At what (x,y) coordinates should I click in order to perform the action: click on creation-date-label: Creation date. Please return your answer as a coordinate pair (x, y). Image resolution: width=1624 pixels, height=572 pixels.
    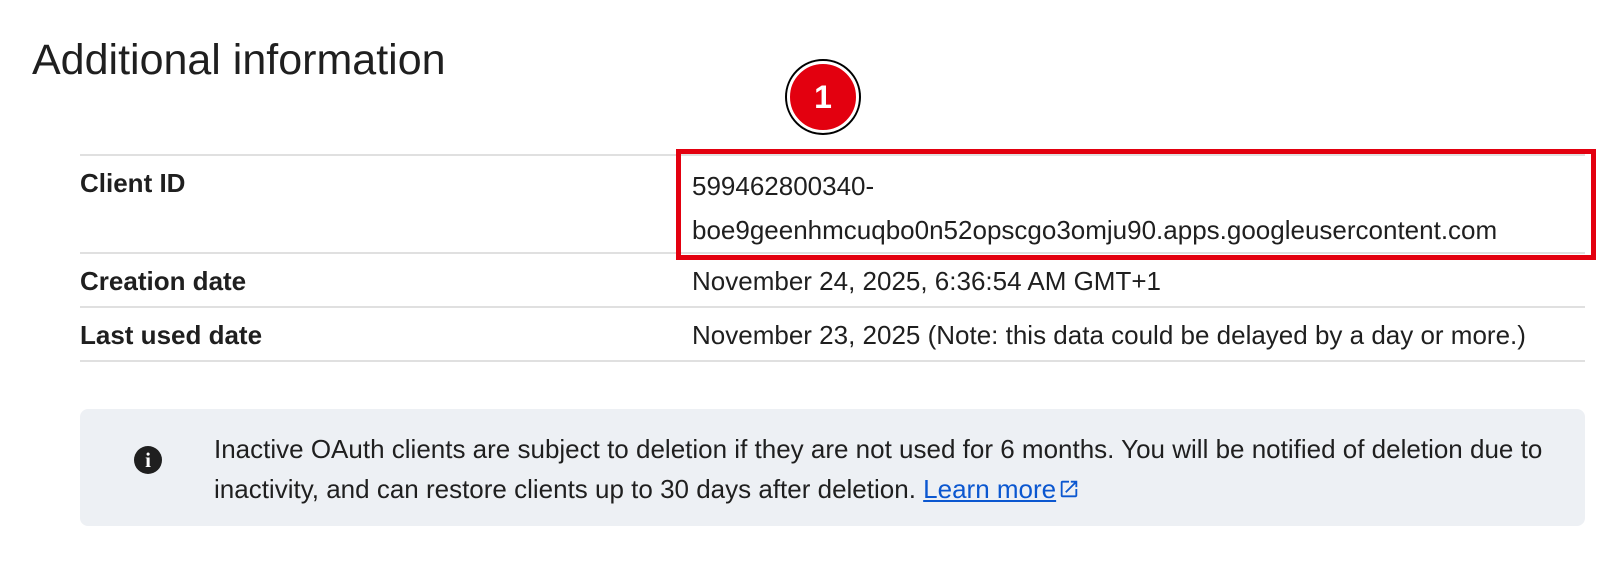
    Looking at the image, I should click on (163, 281).